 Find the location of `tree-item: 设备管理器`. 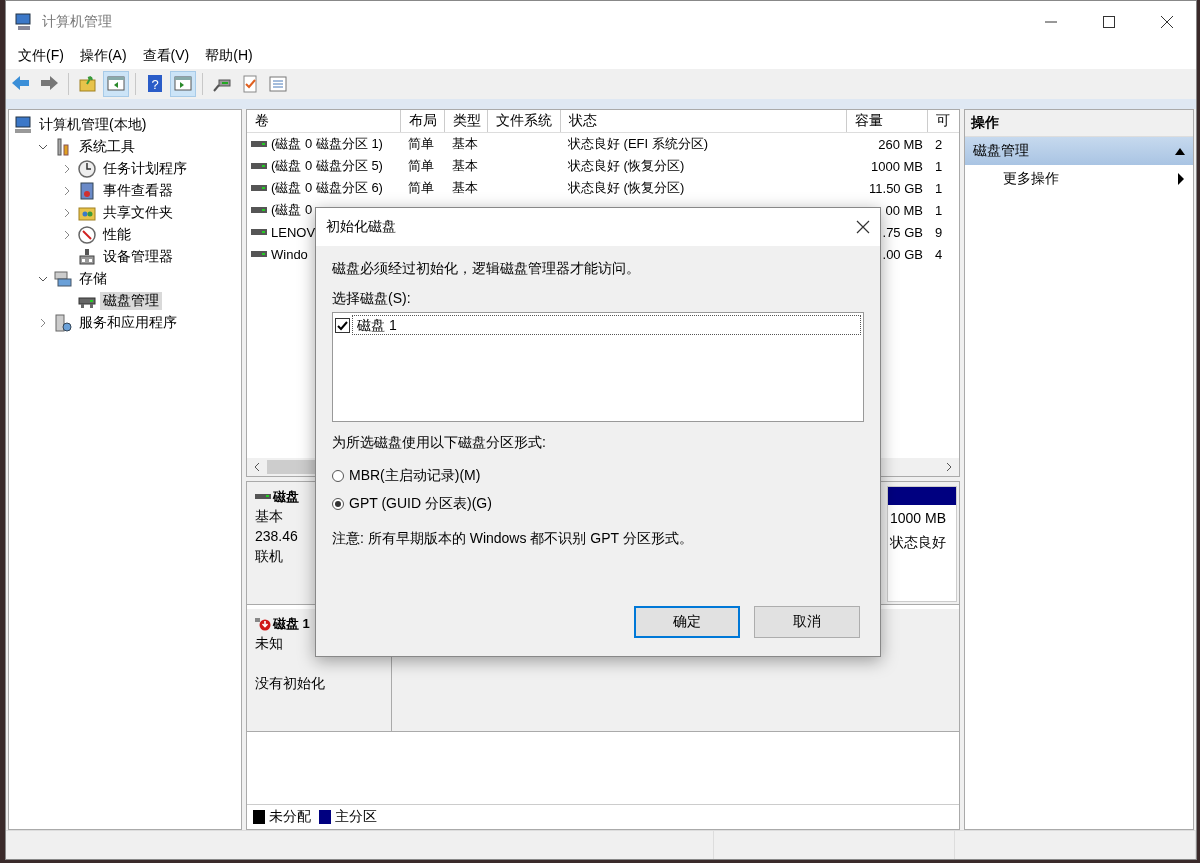

tree-item: 设备管理器 is located at coordinates (138, 257).